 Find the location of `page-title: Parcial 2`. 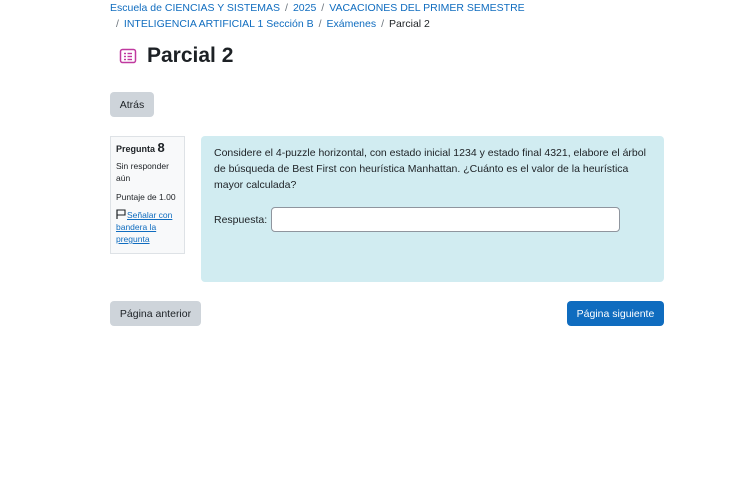

page-title: Parcial 2 is located at coordinates (190, 55).